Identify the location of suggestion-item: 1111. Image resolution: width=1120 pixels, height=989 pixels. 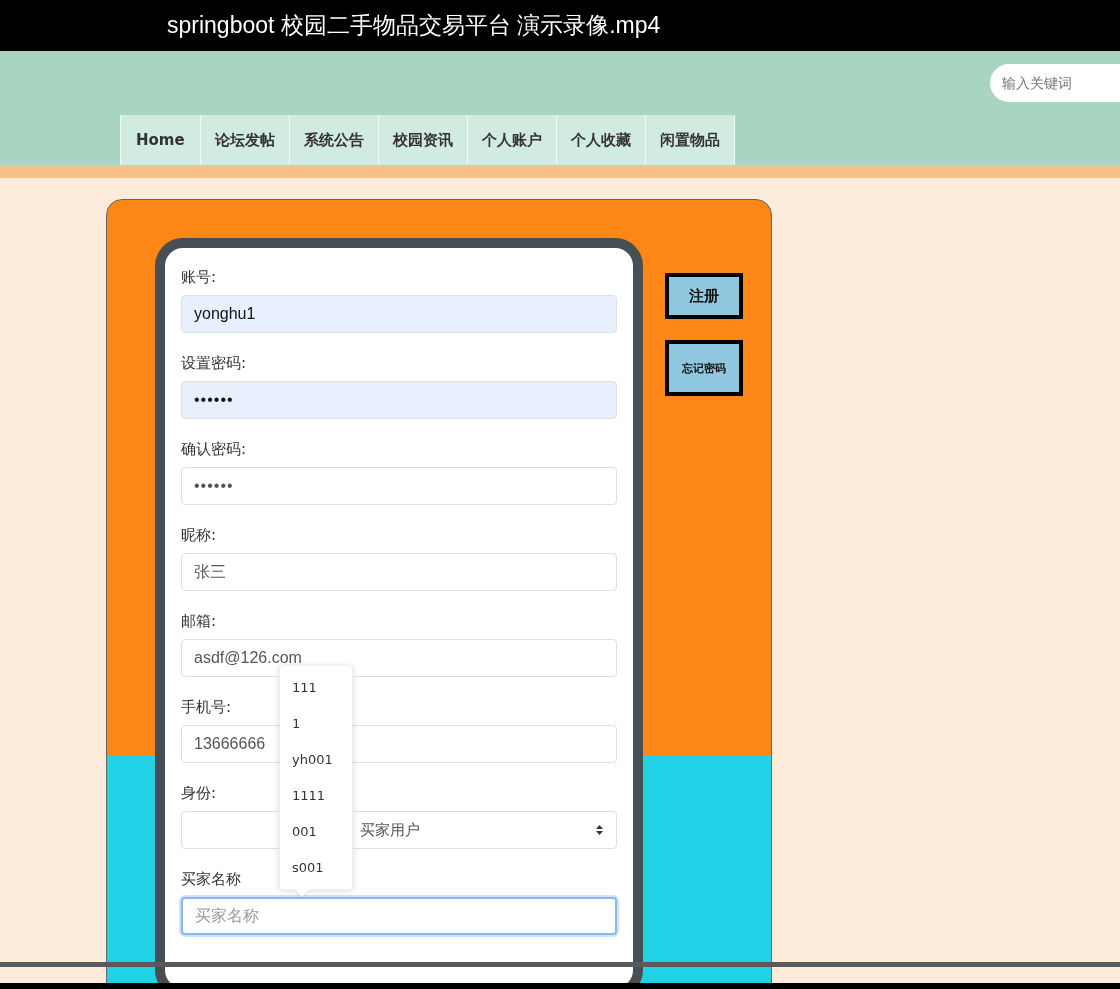
(316, 796).